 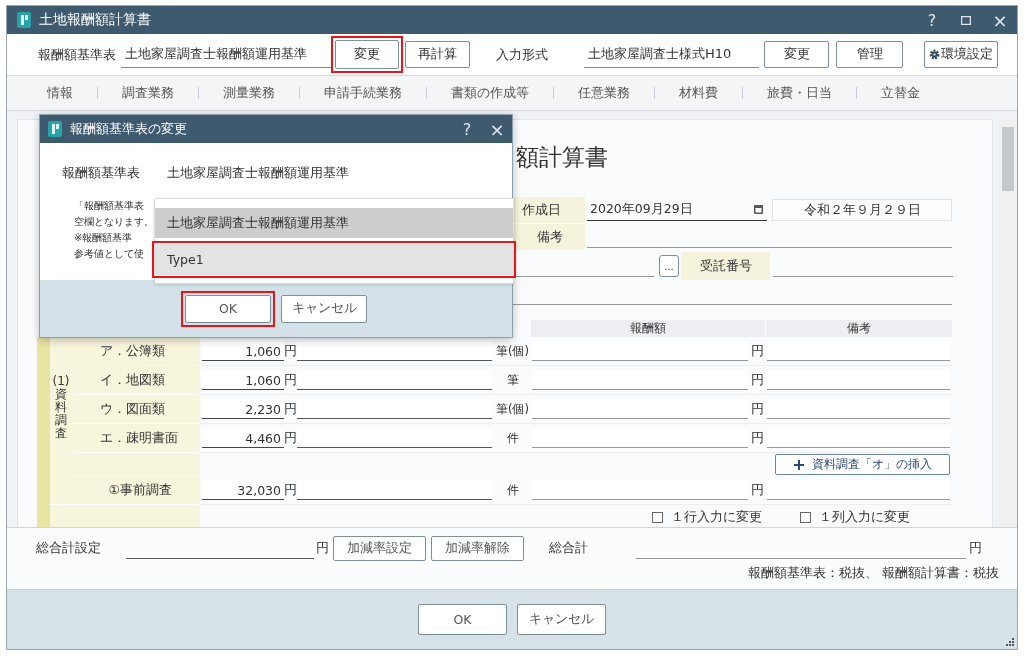 I want to click on scrollbar-thumb, so click(x=1008, y=159).